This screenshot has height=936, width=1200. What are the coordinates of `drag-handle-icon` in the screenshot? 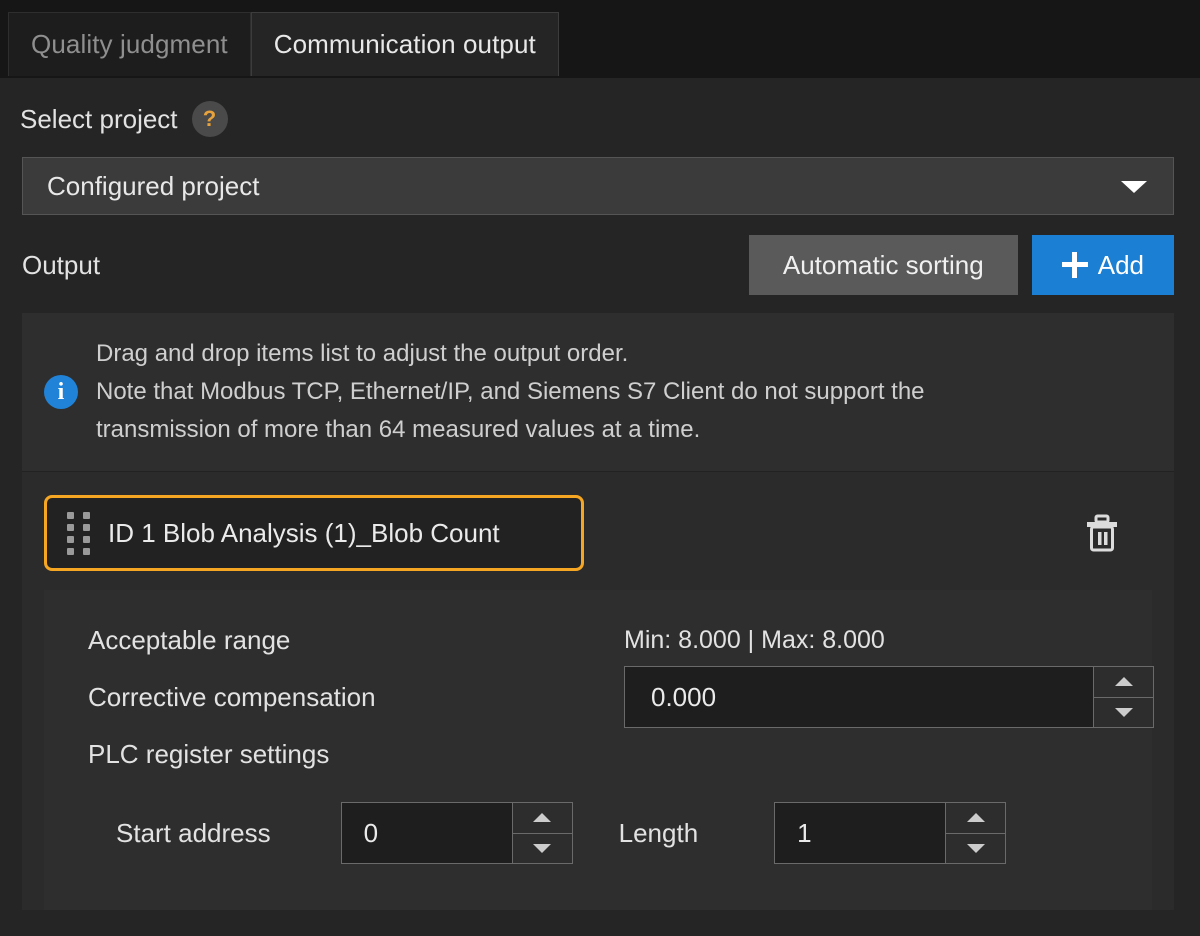 It's located at (78, 533).